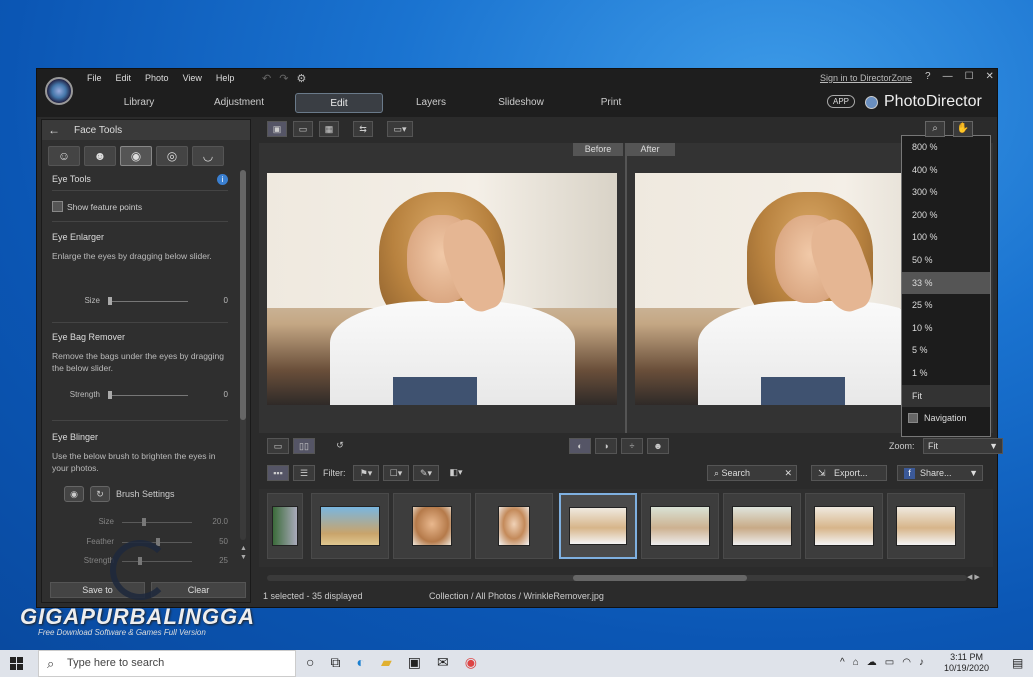 The image size is (1033, 677). Describe the element at coordinates (990, 76) in the screenshot. I see `close-button: ✕` at that location.